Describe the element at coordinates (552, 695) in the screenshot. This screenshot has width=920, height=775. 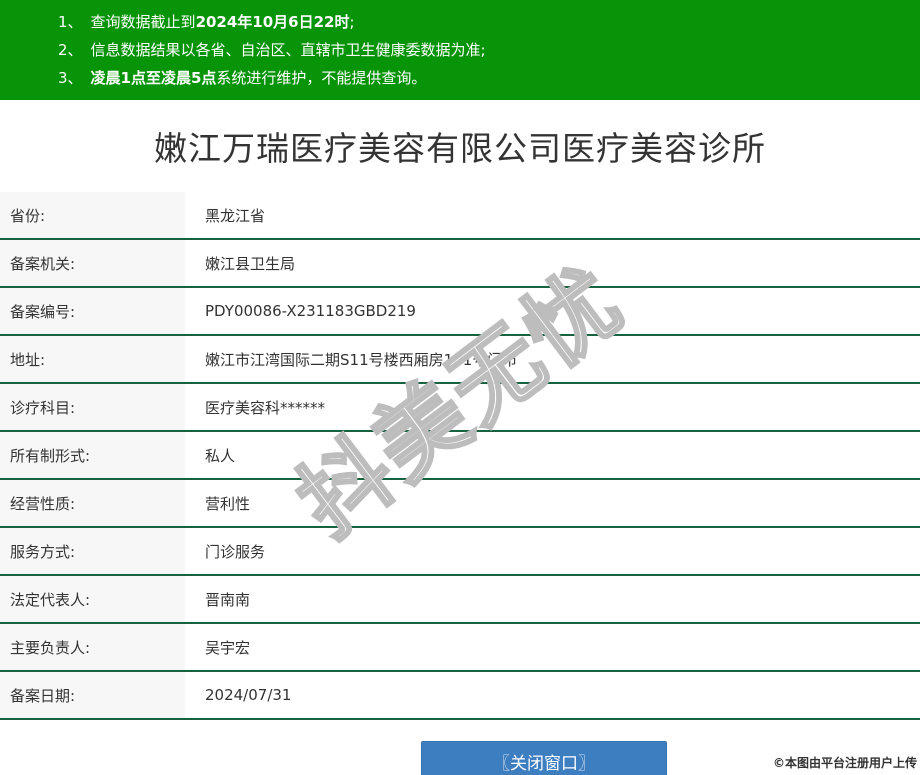
I see `field-value: 2024/07/31` at that location.